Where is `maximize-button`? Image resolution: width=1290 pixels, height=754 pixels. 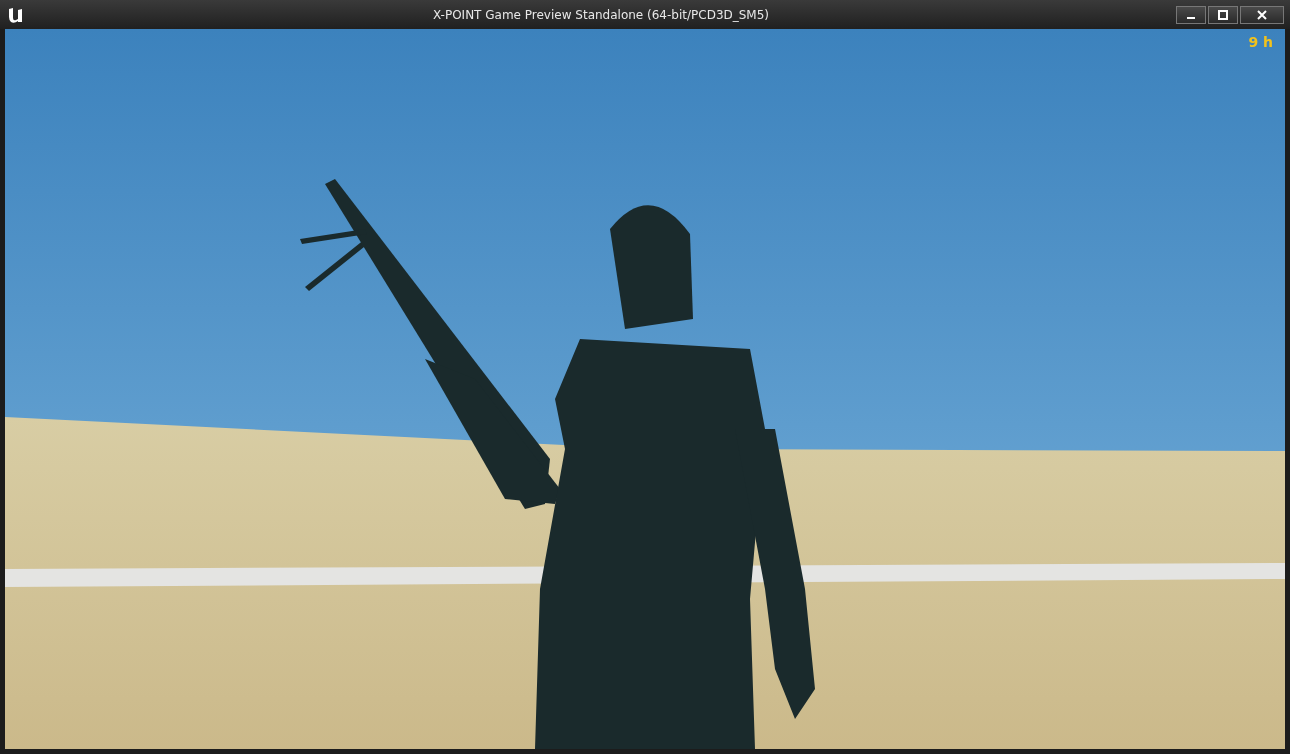 maximize-button is located at coordinates (1223, 14).